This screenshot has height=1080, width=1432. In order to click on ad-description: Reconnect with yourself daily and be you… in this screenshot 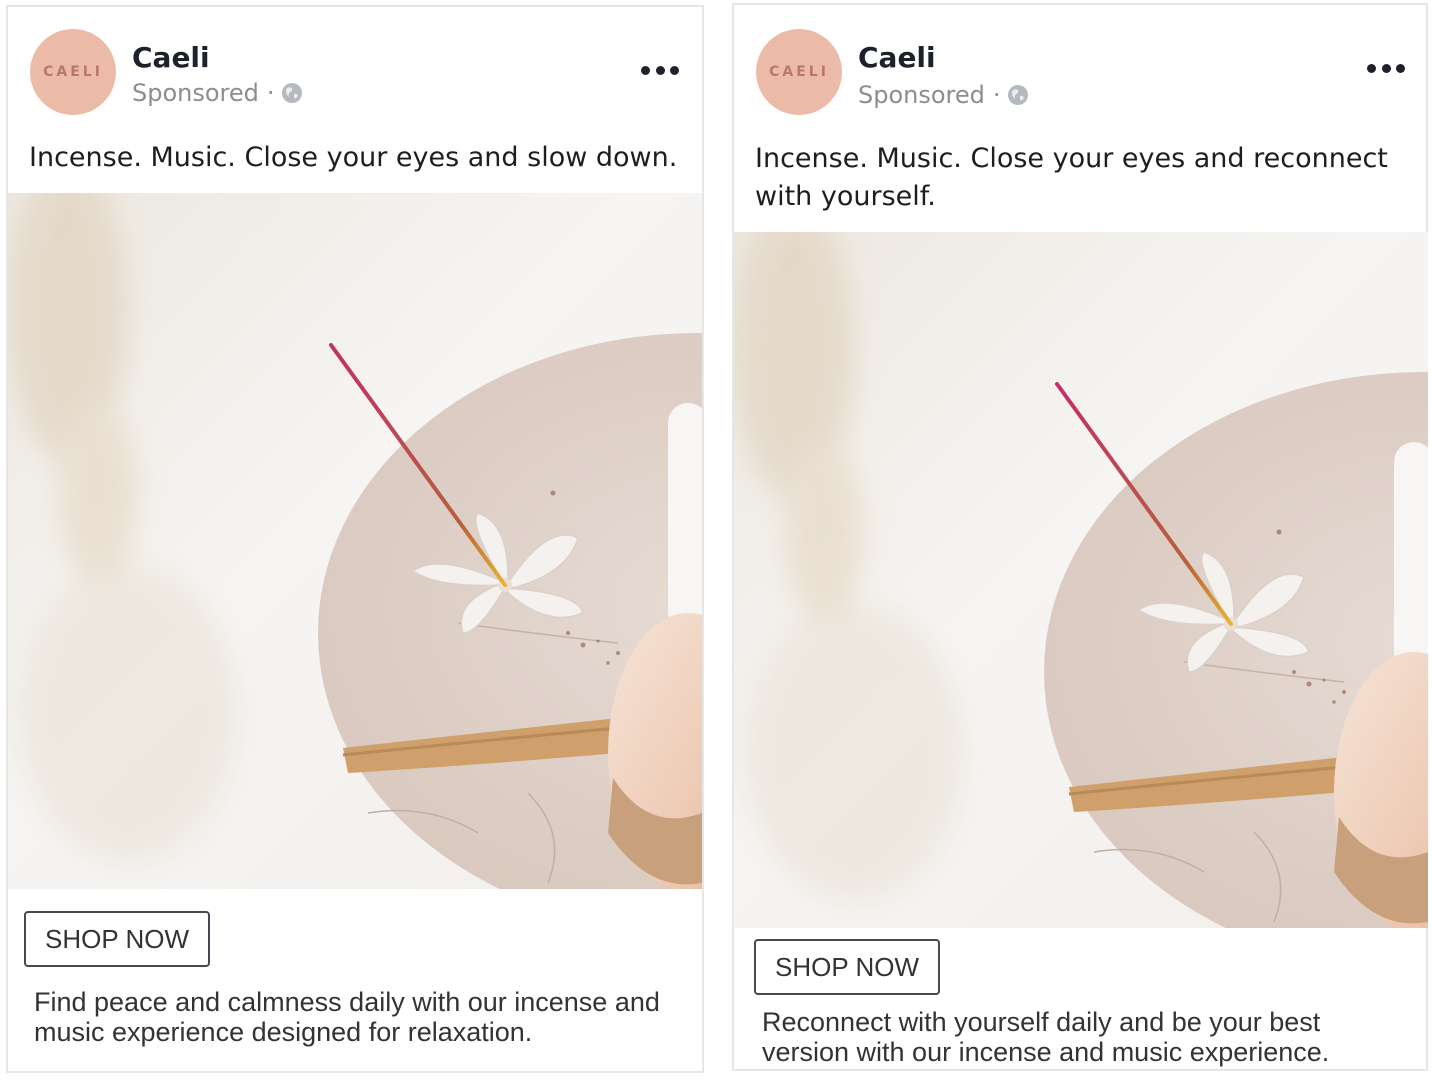, I will do `click(1046, 1037)`.